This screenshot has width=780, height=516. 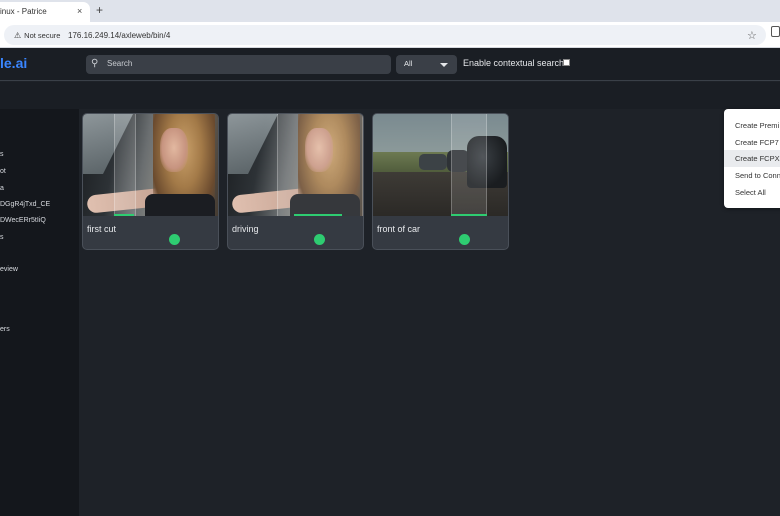 I want to click on security-label: Not secure, so click(x=42, y=35).